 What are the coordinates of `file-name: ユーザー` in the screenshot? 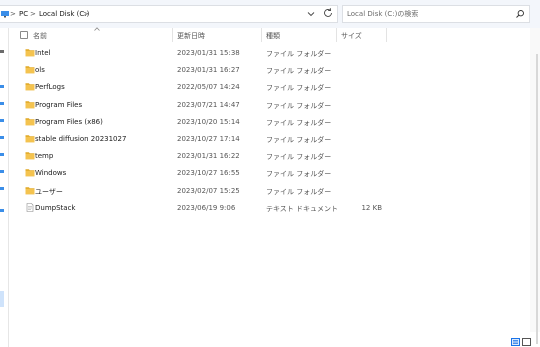 It's located at (49, 192).